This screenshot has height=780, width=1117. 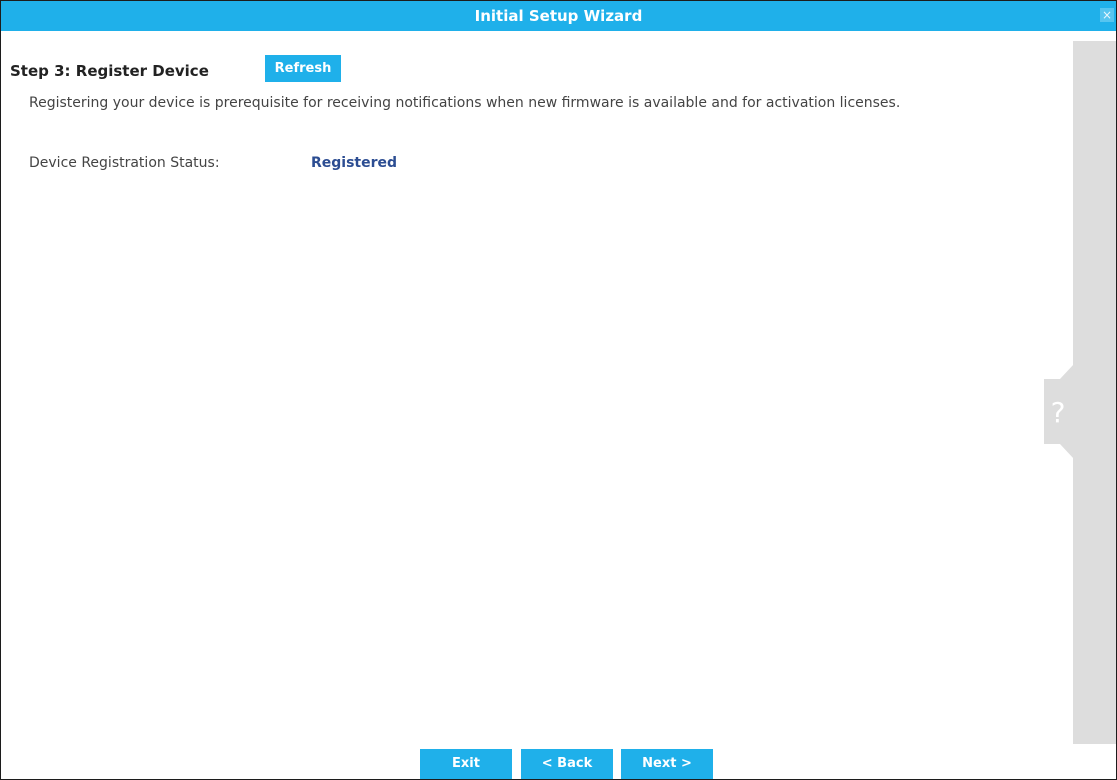 I want to click on help-icon: ?, so click(x=1059, y=411).